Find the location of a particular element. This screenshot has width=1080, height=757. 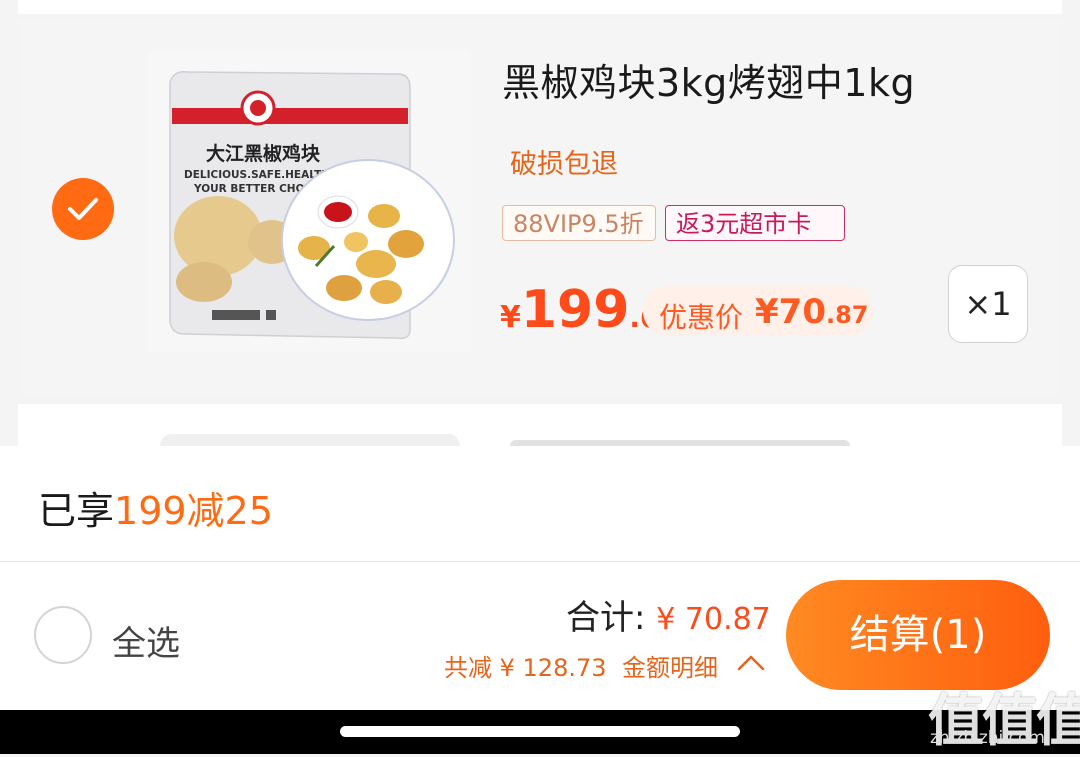

promo-value-main: ¥70 is located at coordinates (790, 312).